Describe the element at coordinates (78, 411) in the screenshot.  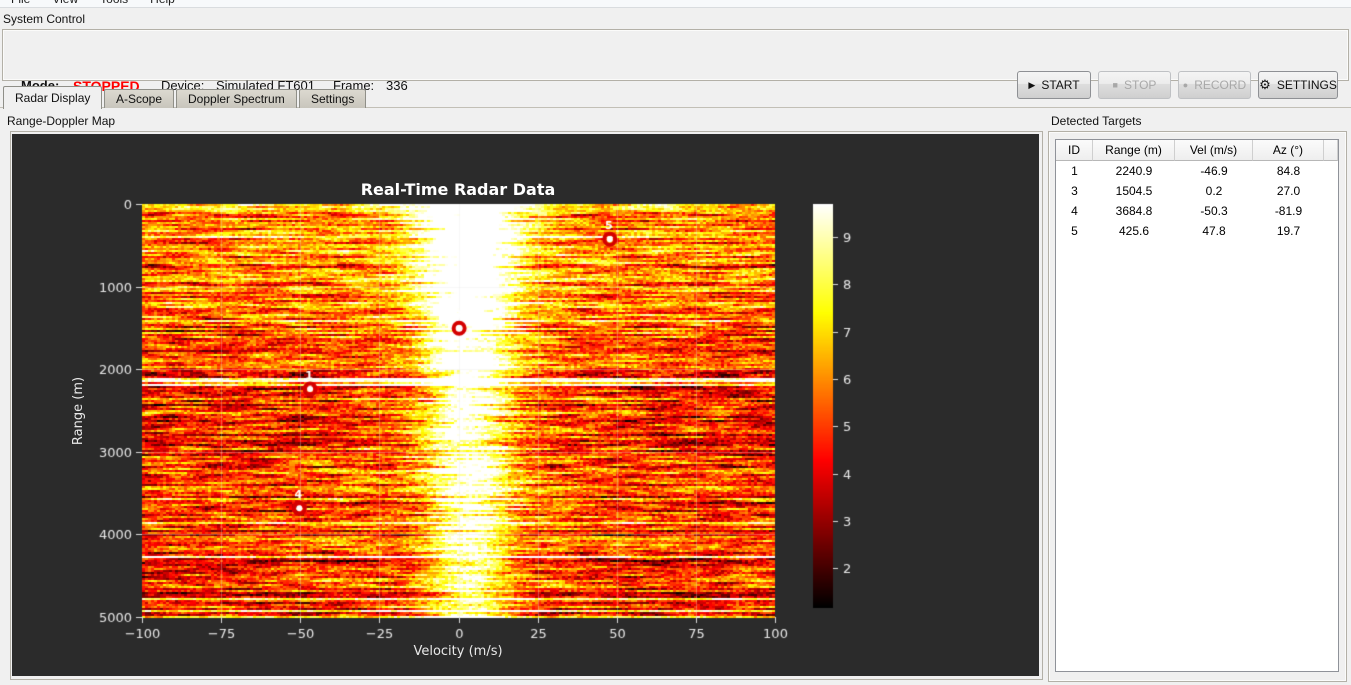
I see `plot-y-axis-label: Range (m)` at that location.